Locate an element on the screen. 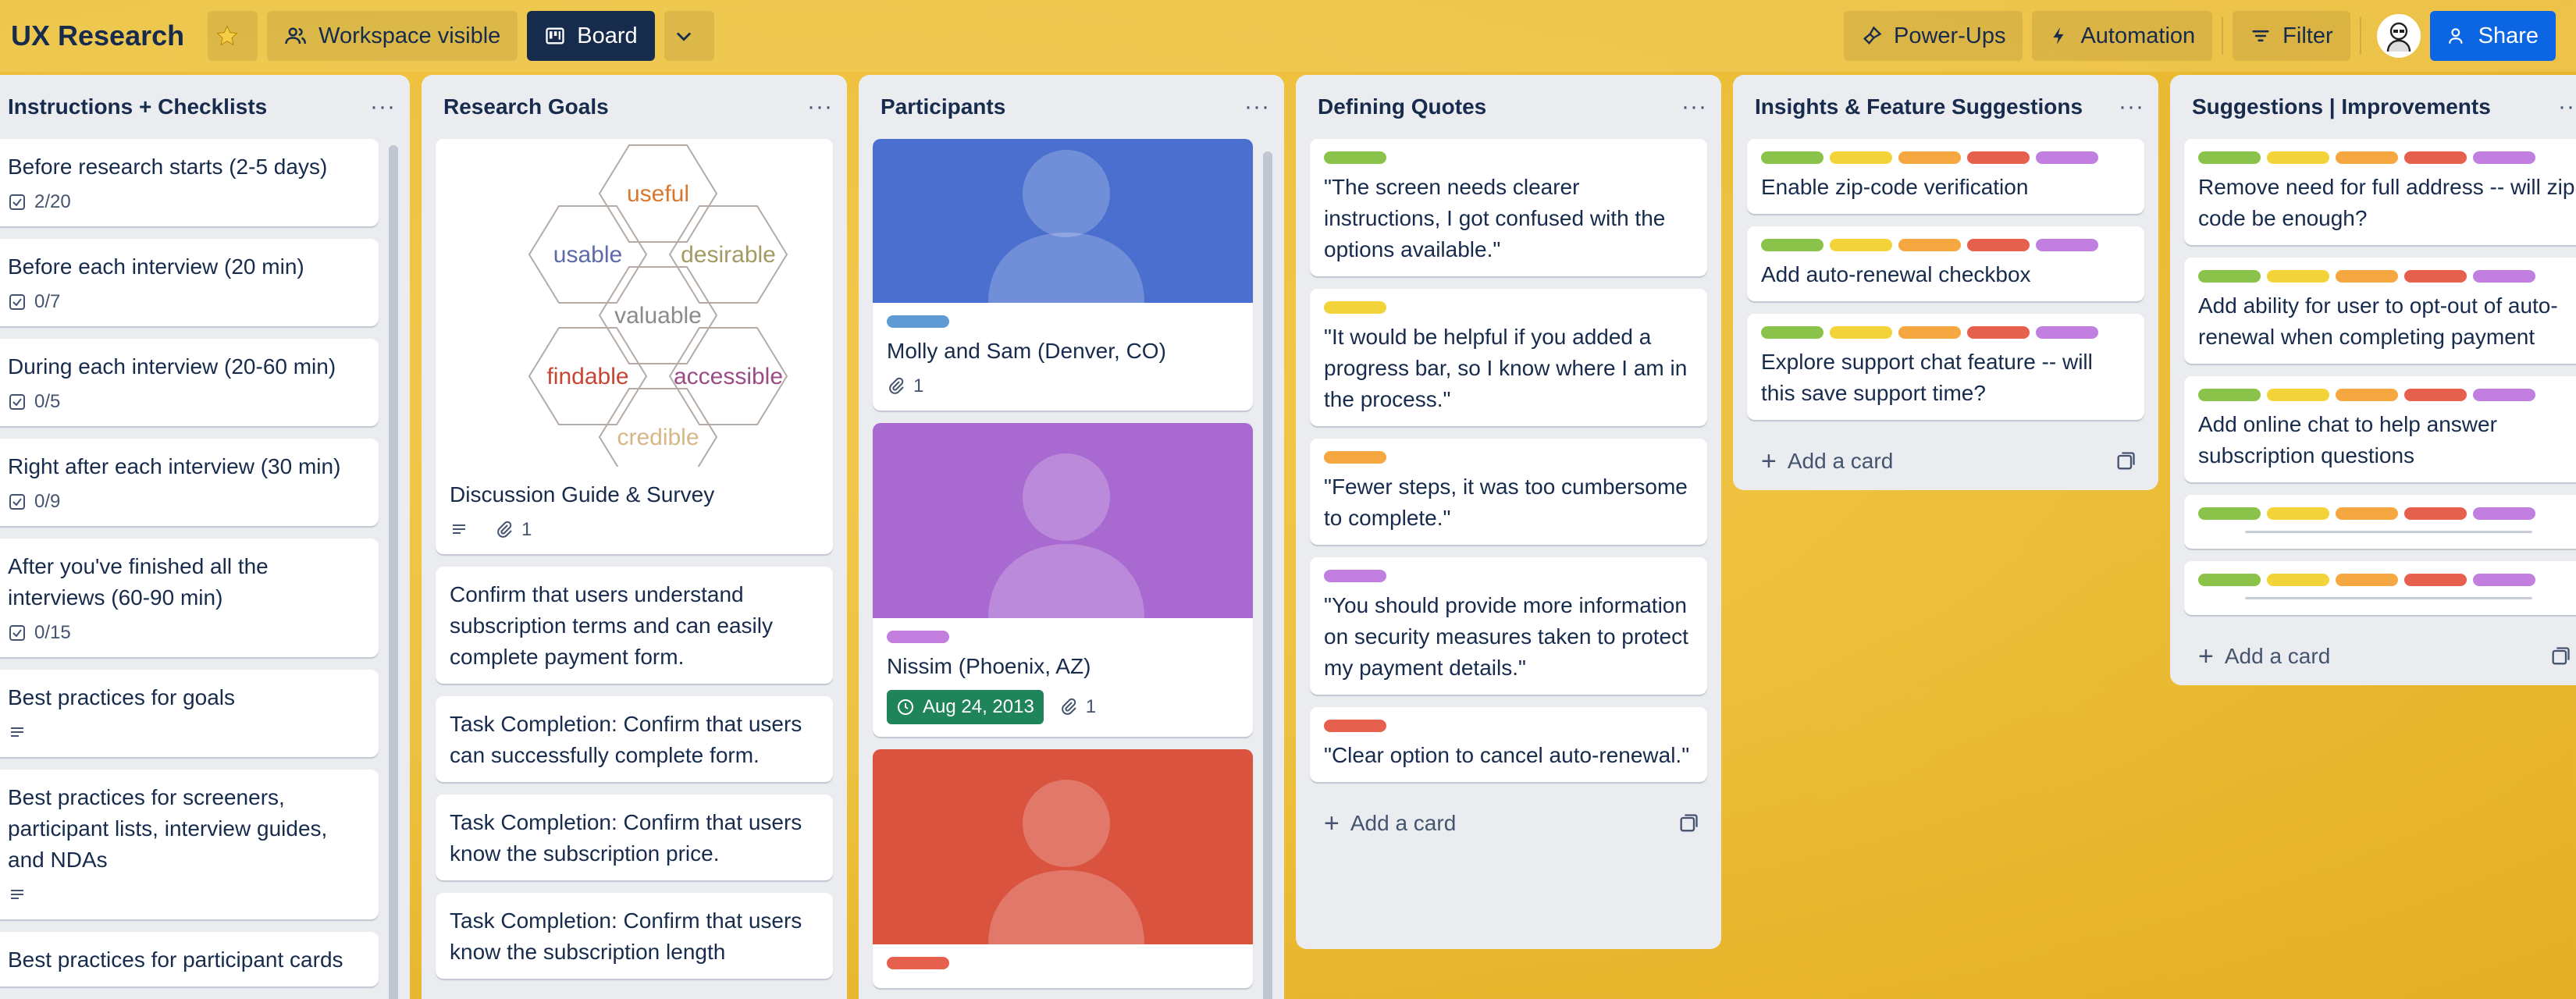 Image resolution: width=2576 pixels, height=999 pixels. power-ups-label: Power-Ups is located at coordinates (1950, 35).